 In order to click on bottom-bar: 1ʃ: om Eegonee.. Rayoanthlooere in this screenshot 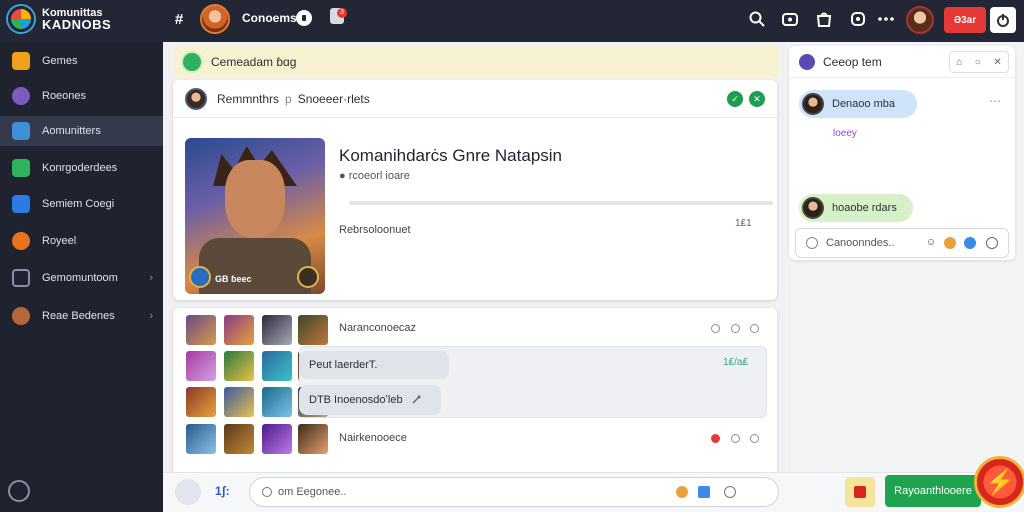, I will do `click(593, 492)`.